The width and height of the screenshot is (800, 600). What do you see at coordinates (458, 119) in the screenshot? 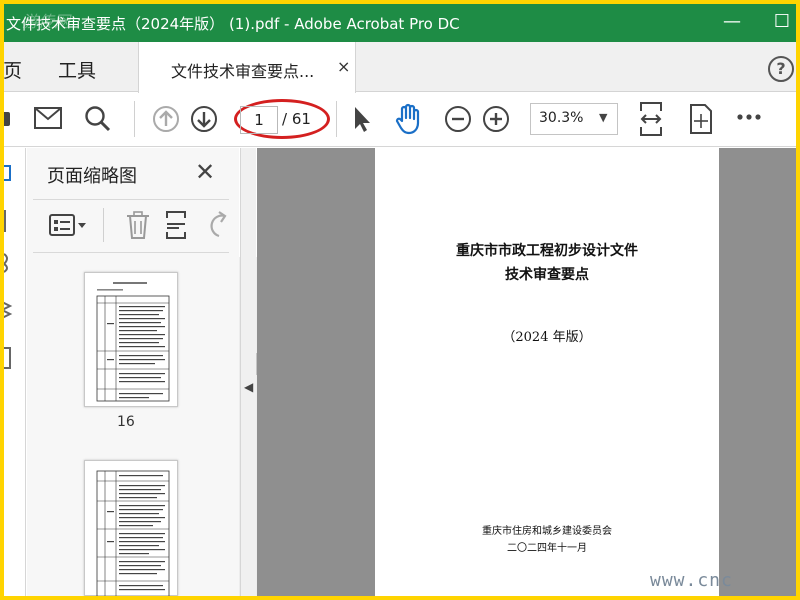
I see `zoom-out-icon` at bounding box center [458, 119].